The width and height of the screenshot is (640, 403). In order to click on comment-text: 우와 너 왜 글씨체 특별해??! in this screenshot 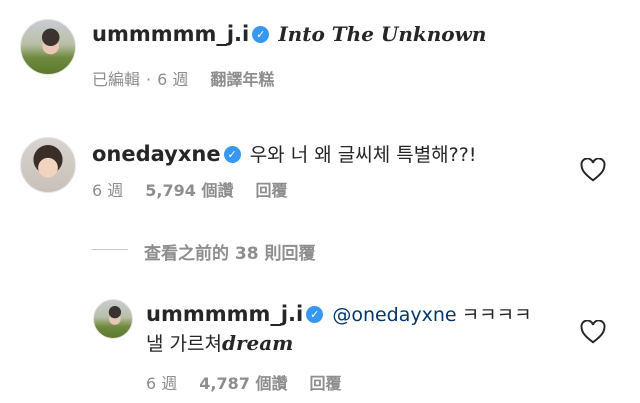, I will do `click(363, 155)`.